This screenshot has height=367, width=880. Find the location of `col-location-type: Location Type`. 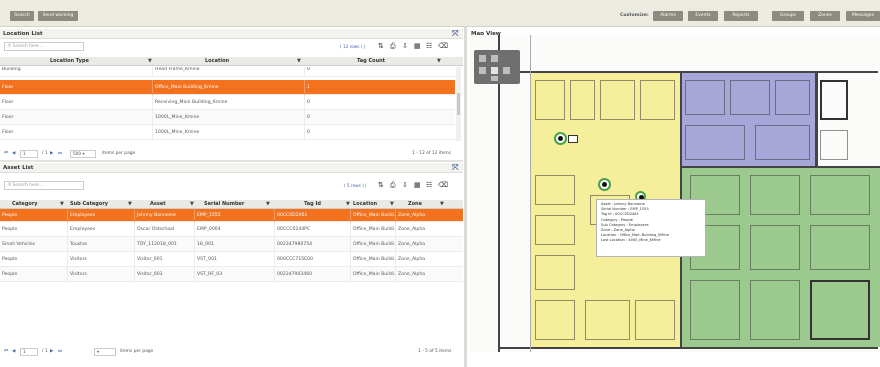

col-location-type: Location Type is located at coordinates (69, 61).